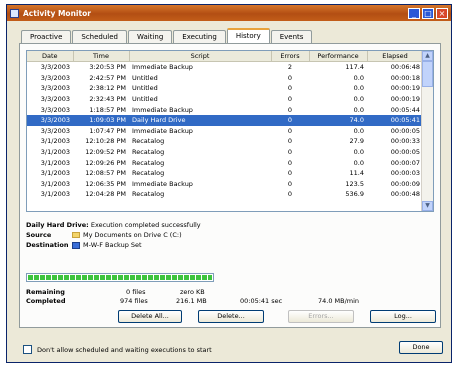 The height and width of the screenshot is (368, 460). I want to click on folder-icon, so click(76, 235).